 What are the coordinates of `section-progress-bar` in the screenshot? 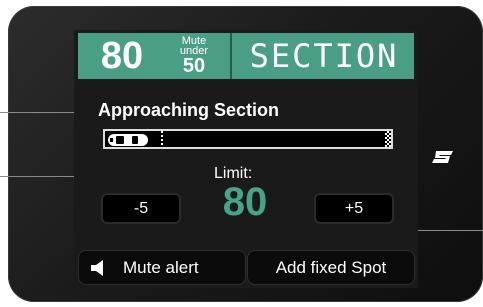 It's located at (248, 139).